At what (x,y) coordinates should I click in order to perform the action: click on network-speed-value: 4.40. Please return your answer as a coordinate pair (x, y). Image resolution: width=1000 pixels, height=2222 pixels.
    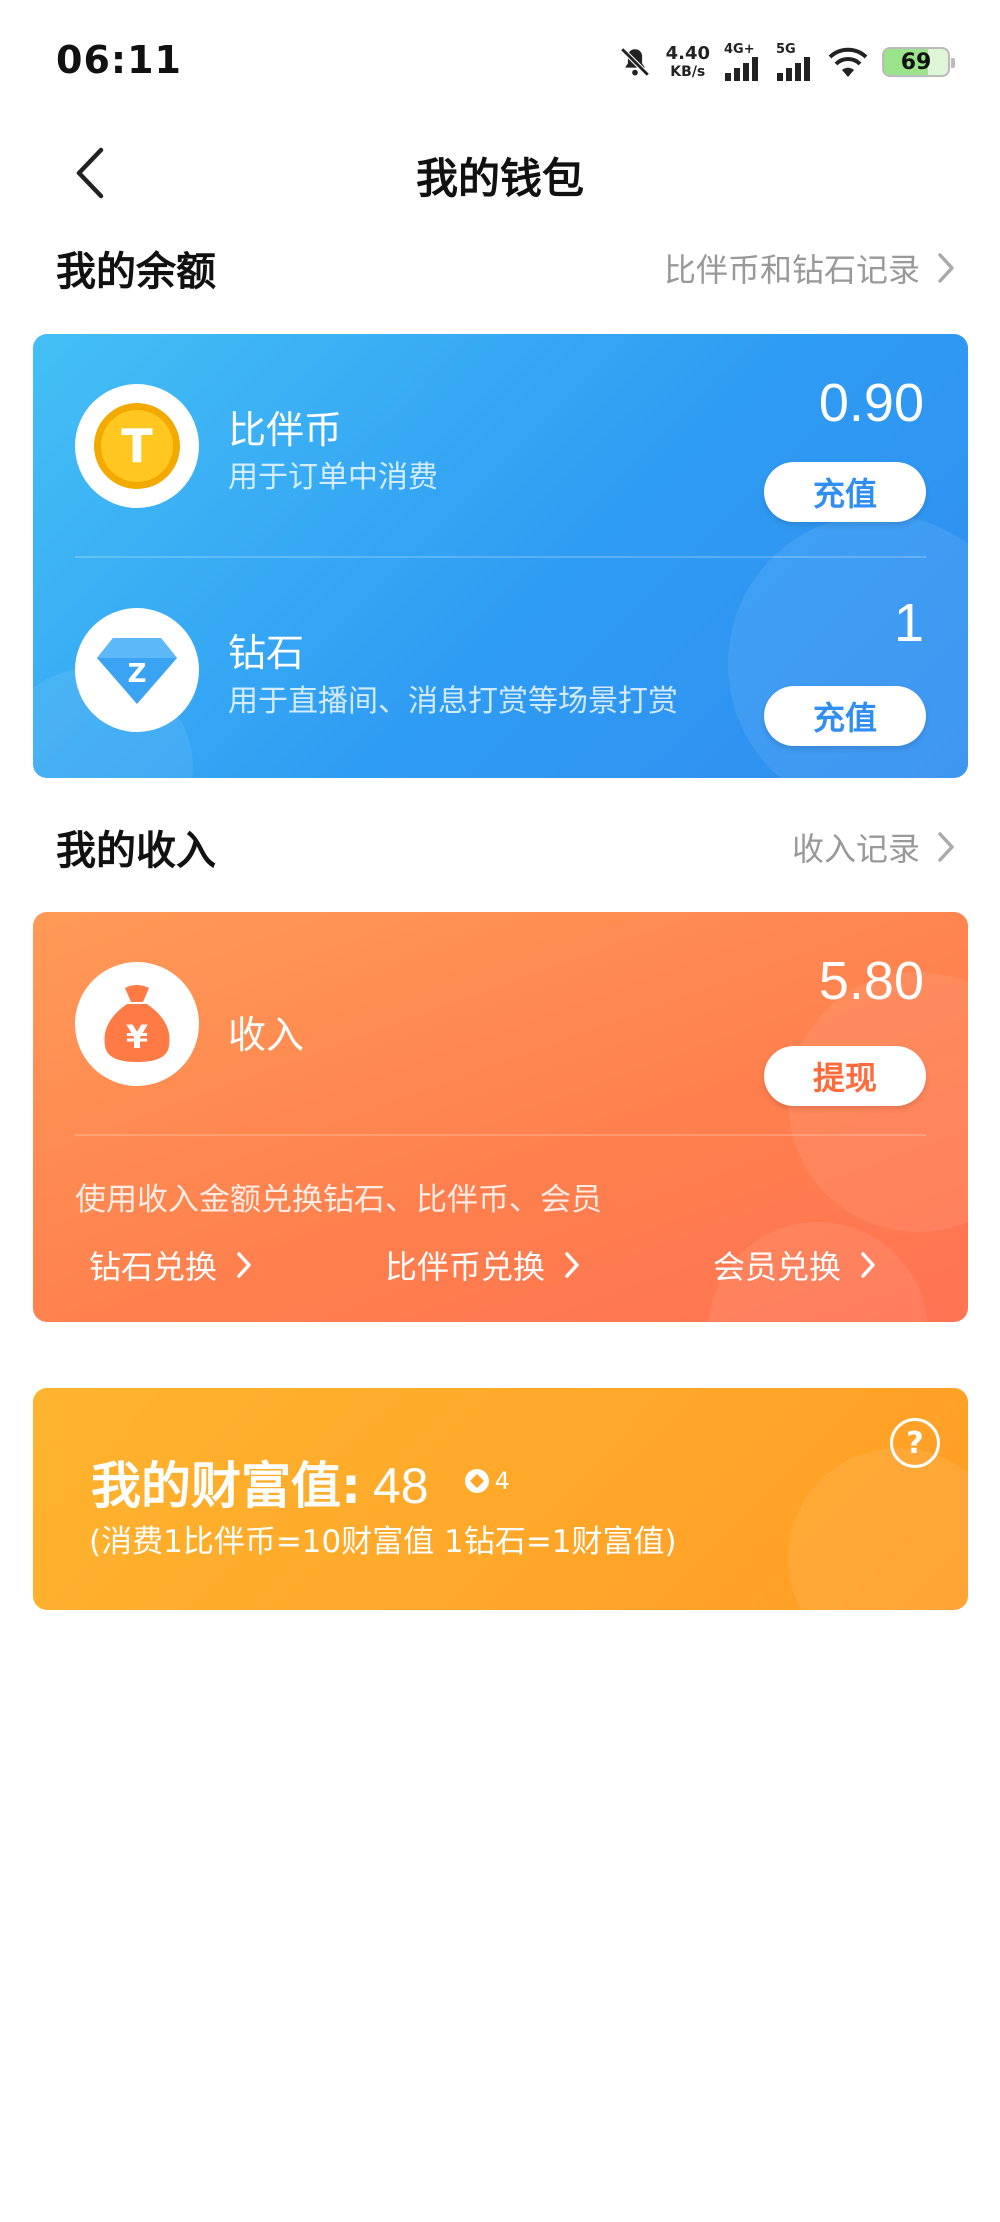
    Looking at the image, I should click on (687, 53).